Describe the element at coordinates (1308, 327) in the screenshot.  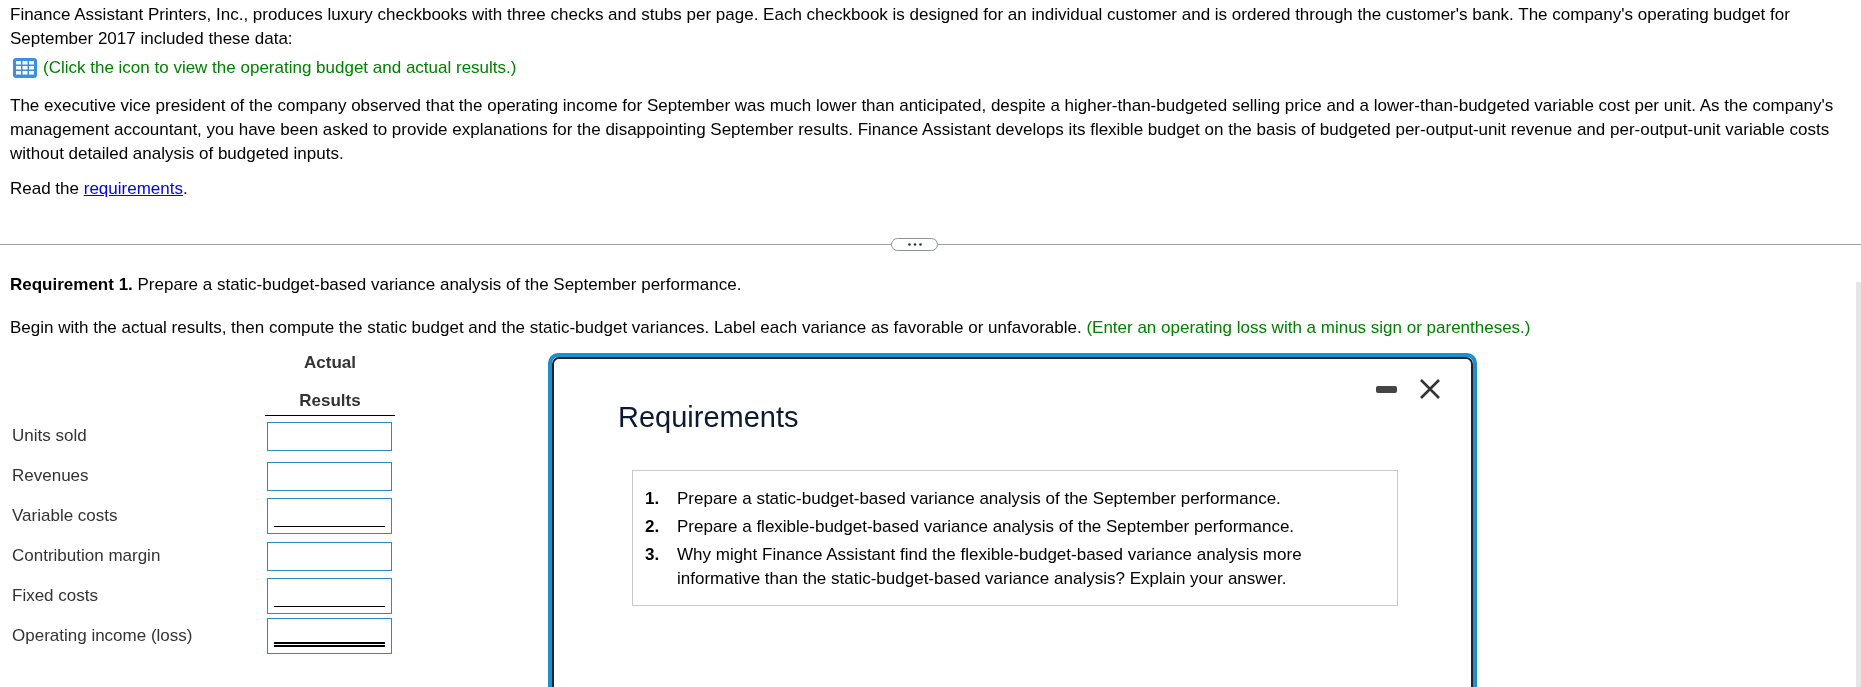
I see `hint-text: (Enter an operating loss with a minus sign or parentheses.)` at that location.